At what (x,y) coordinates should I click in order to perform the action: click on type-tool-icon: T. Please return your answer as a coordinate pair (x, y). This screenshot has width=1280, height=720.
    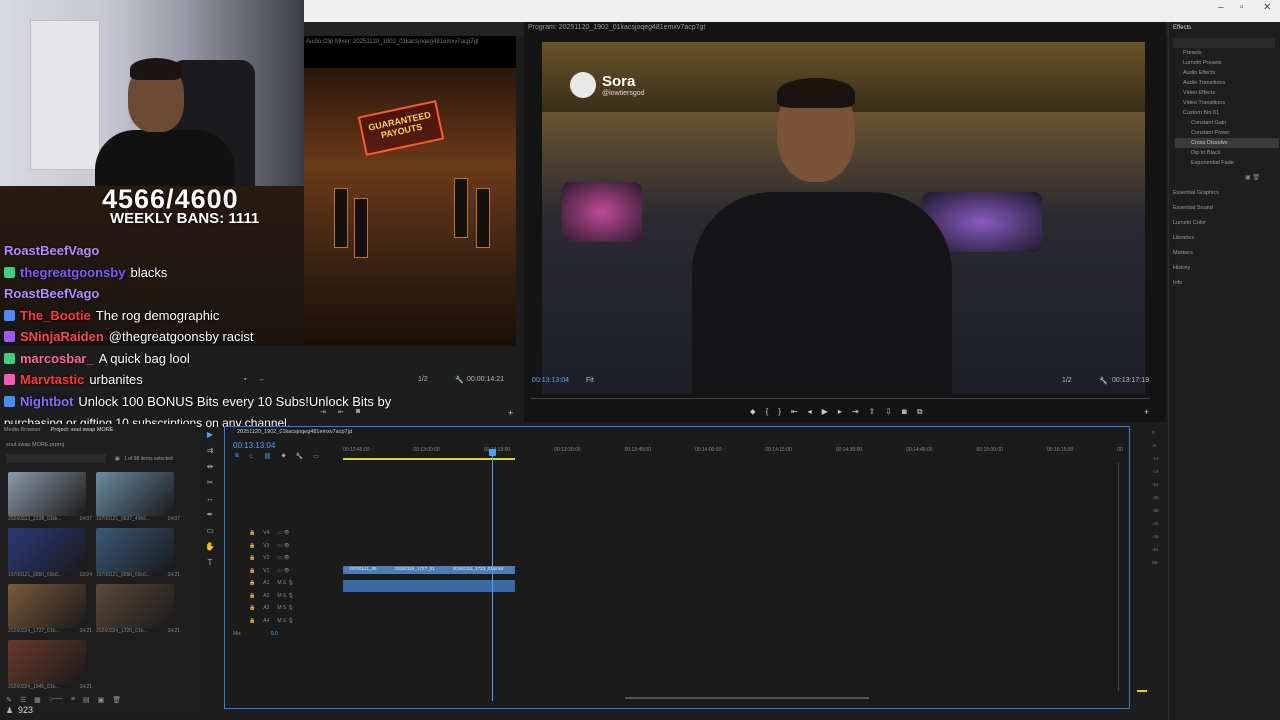
    Looking at the image, I should click on (210, 562).